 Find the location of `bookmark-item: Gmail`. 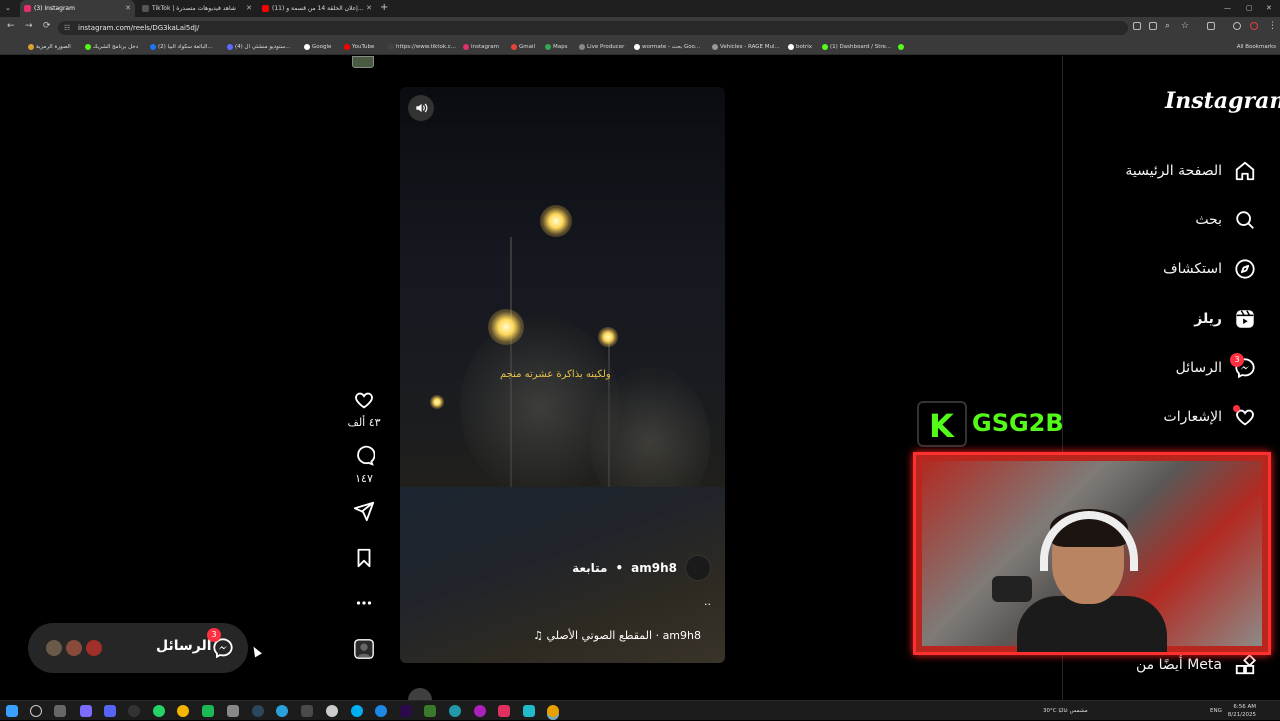

bookmark-item: Gmail is located at coordinates (523, 47).